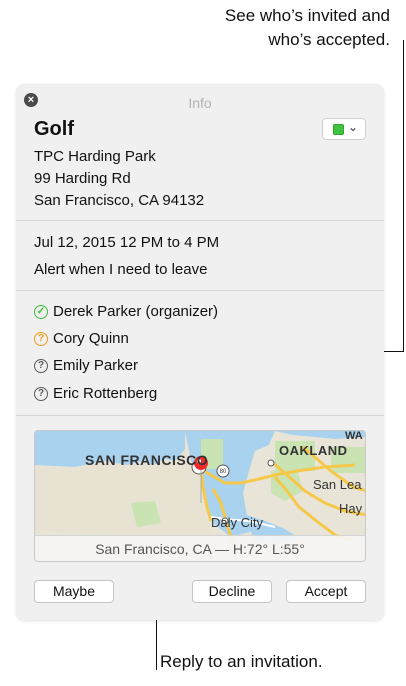  What do you see at coordinates (120, 269) in the screenshot?
I see `event-alert: Alert when I need to leave` at bounding box center [120, 269].